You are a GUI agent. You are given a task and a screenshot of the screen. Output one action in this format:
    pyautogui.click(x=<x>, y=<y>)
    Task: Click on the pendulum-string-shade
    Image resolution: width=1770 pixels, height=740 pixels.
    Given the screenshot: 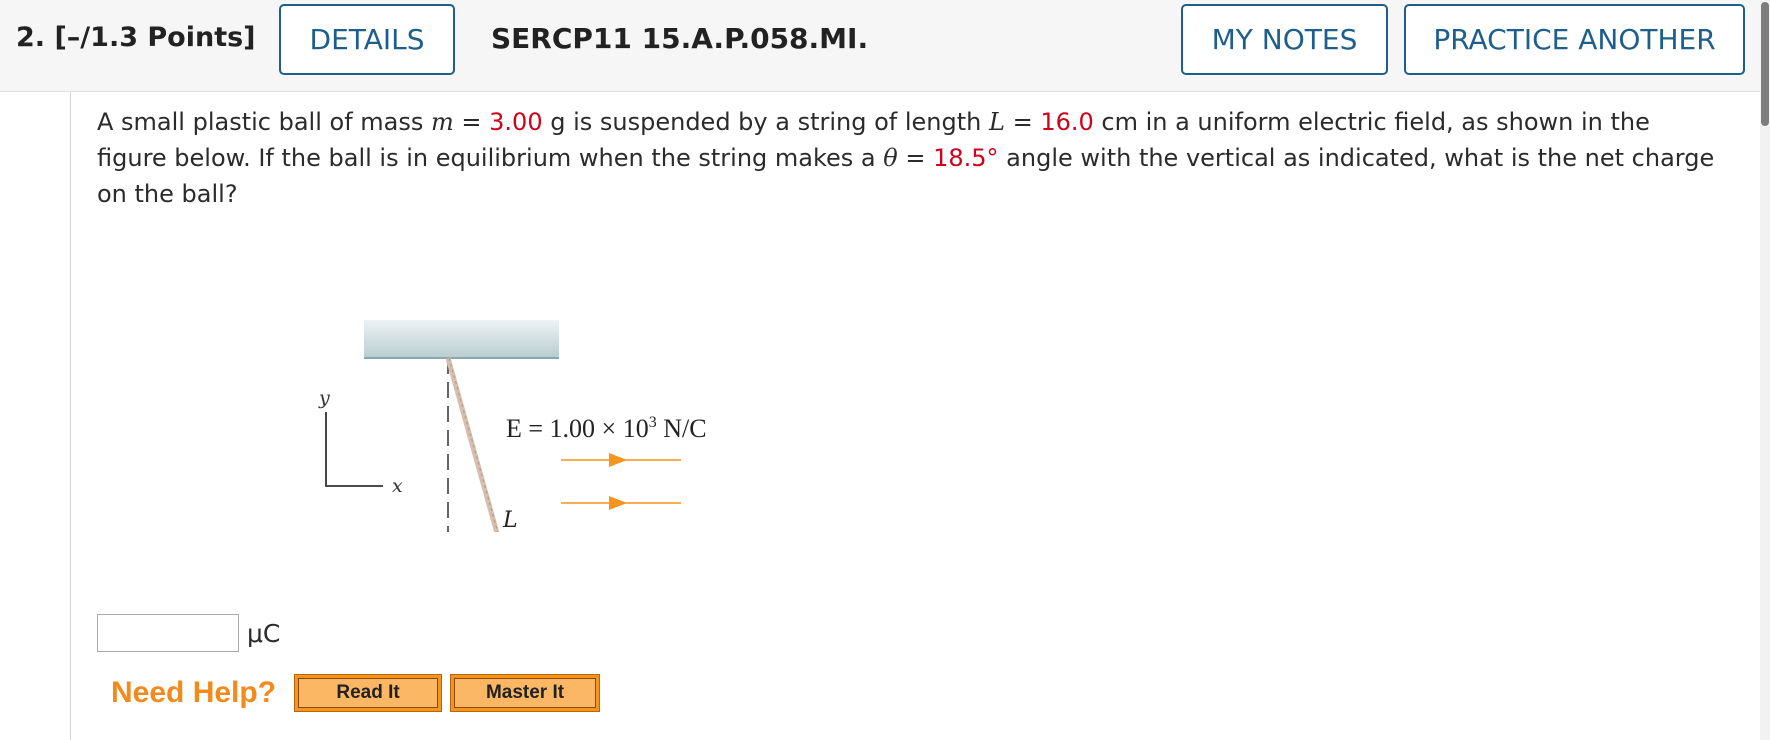 What is the action you would take?
    pyautogui.click(x=473, y=444)
    